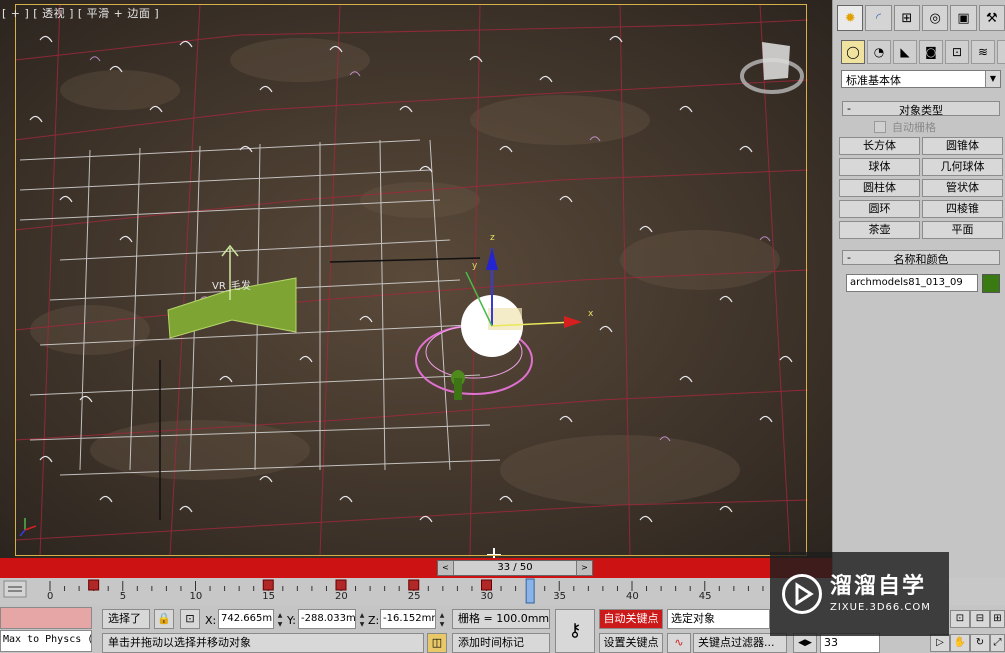  I want to click on vr-hair-object-label: VR_毛发, so click(231, 286).